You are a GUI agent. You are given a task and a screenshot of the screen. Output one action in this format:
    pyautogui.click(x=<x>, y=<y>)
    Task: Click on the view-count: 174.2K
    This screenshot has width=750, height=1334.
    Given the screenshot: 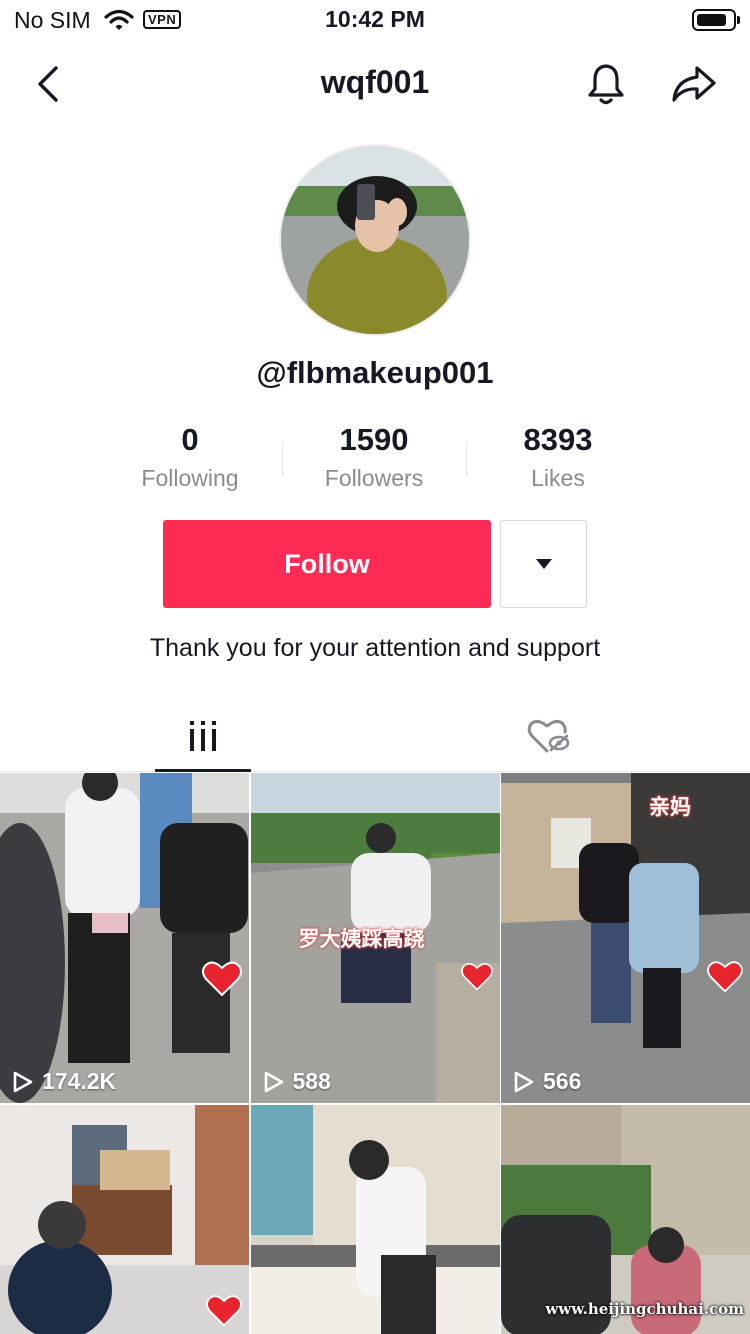 What is the action you would take?
    pyautogui.click(x=64, y=1081)
    